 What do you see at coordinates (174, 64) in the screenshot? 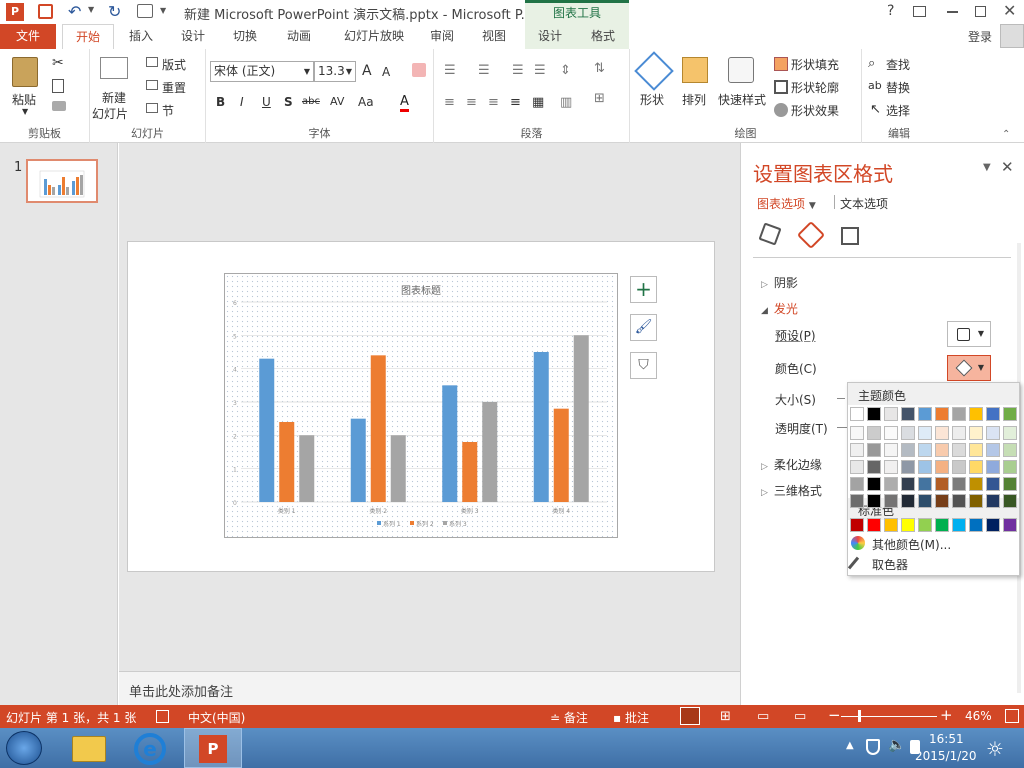
I see `layout-button: 版式` at bounding box center [174, 64].